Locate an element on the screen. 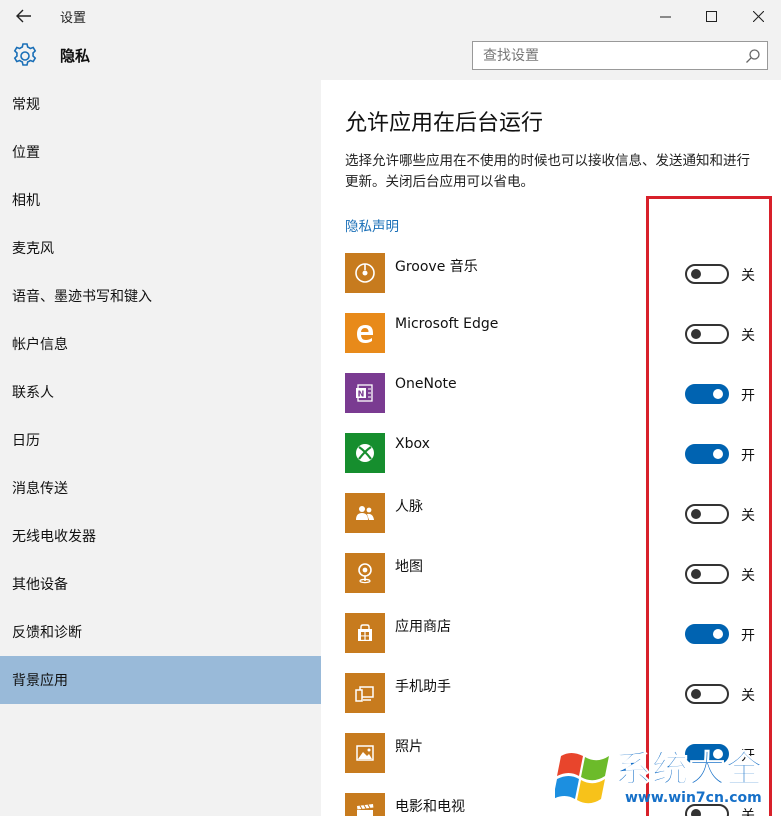 Image resolution: width=781 pixels, height=816 pixels. sidebar-item: 帐户信息 is located at coordinates (160, 344).